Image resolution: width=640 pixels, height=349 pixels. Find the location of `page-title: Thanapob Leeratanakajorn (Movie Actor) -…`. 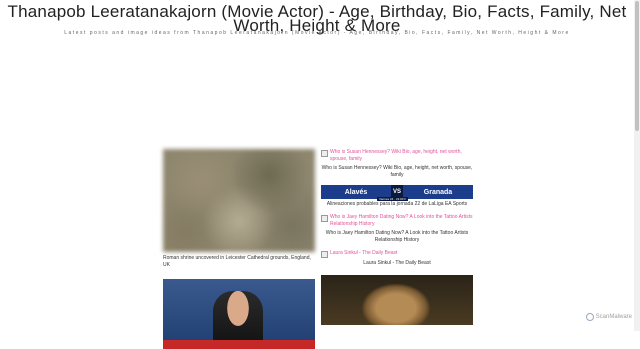

page-title: Thanapob Leeratanakajorn (Movie Actor) -… is located at coordinates (317, 18).